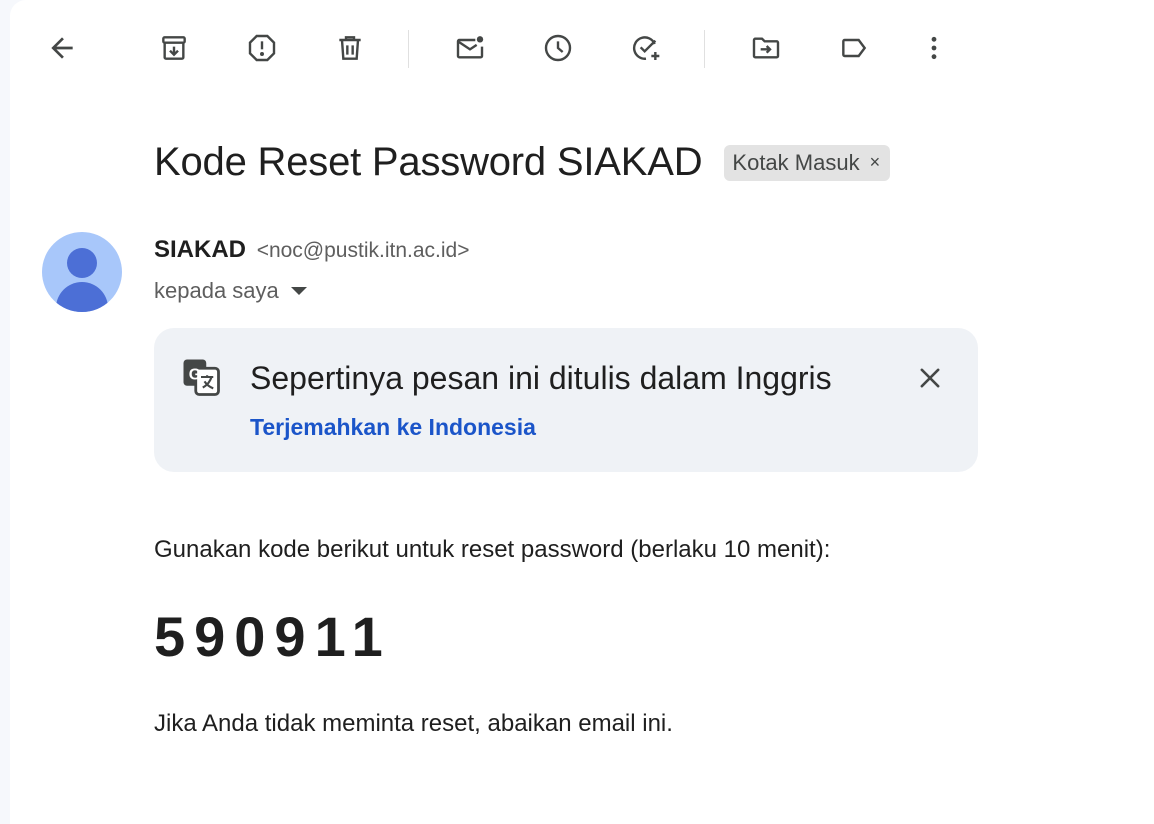 The image size is (1154, 824). Describe the element at coordinates (875, 162) in the screenshot. I see `remove-label-icon: ×` at that location.